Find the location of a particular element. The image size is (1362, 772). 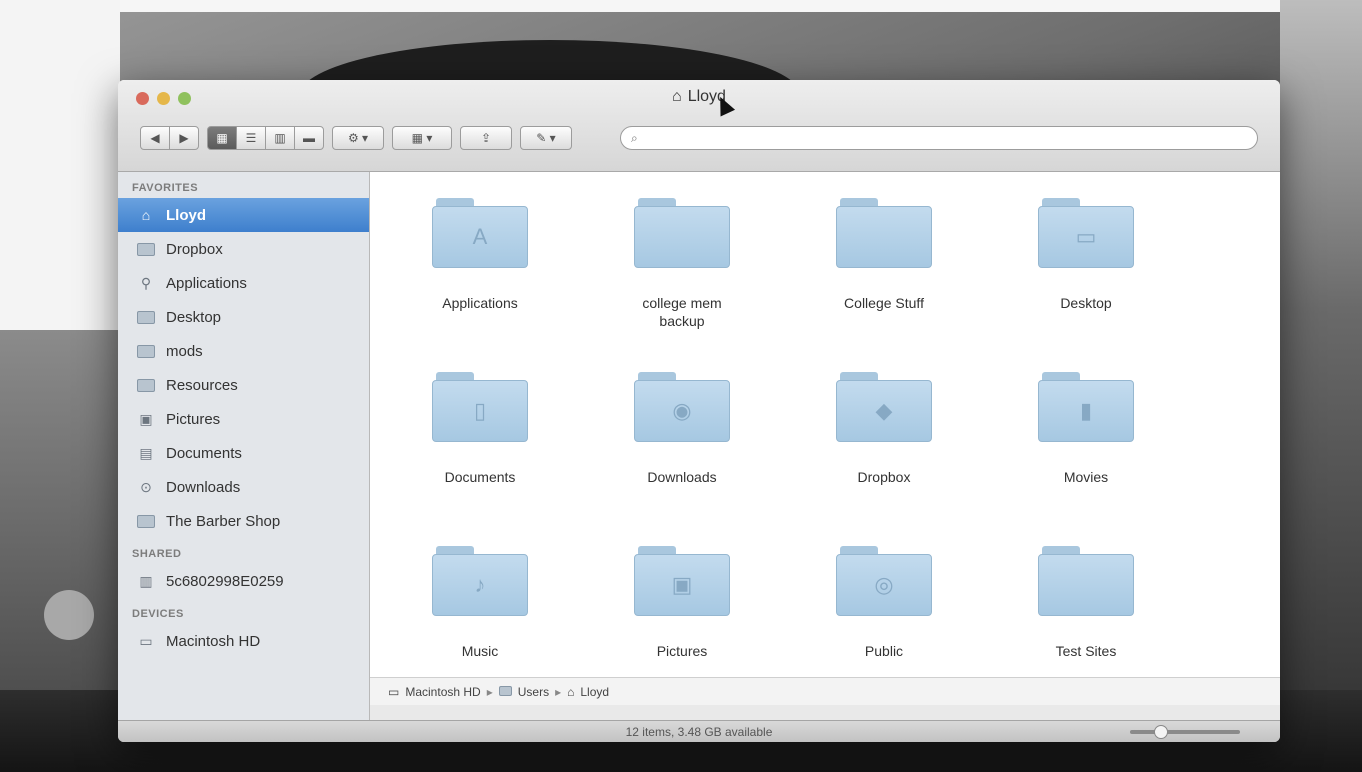

folder-item-pictures: ▣ Pictures is located at coordinates (682, 613).